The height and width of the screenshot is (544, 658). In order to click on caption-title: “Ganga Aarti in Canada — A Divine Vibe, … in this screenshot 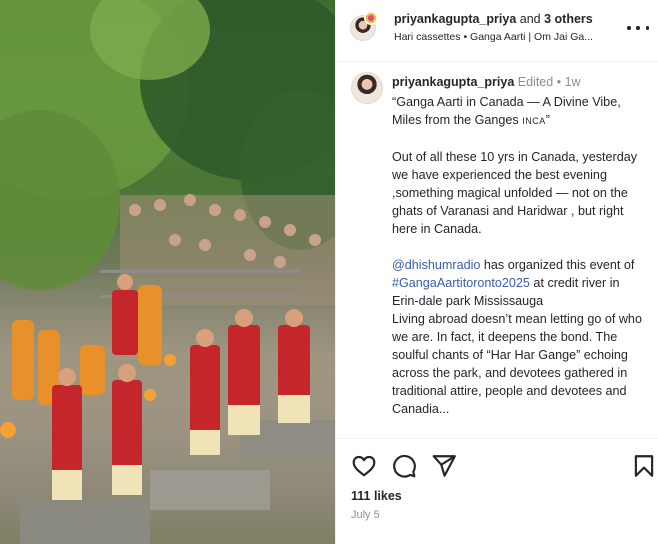, I will do `click(517, 111)`.